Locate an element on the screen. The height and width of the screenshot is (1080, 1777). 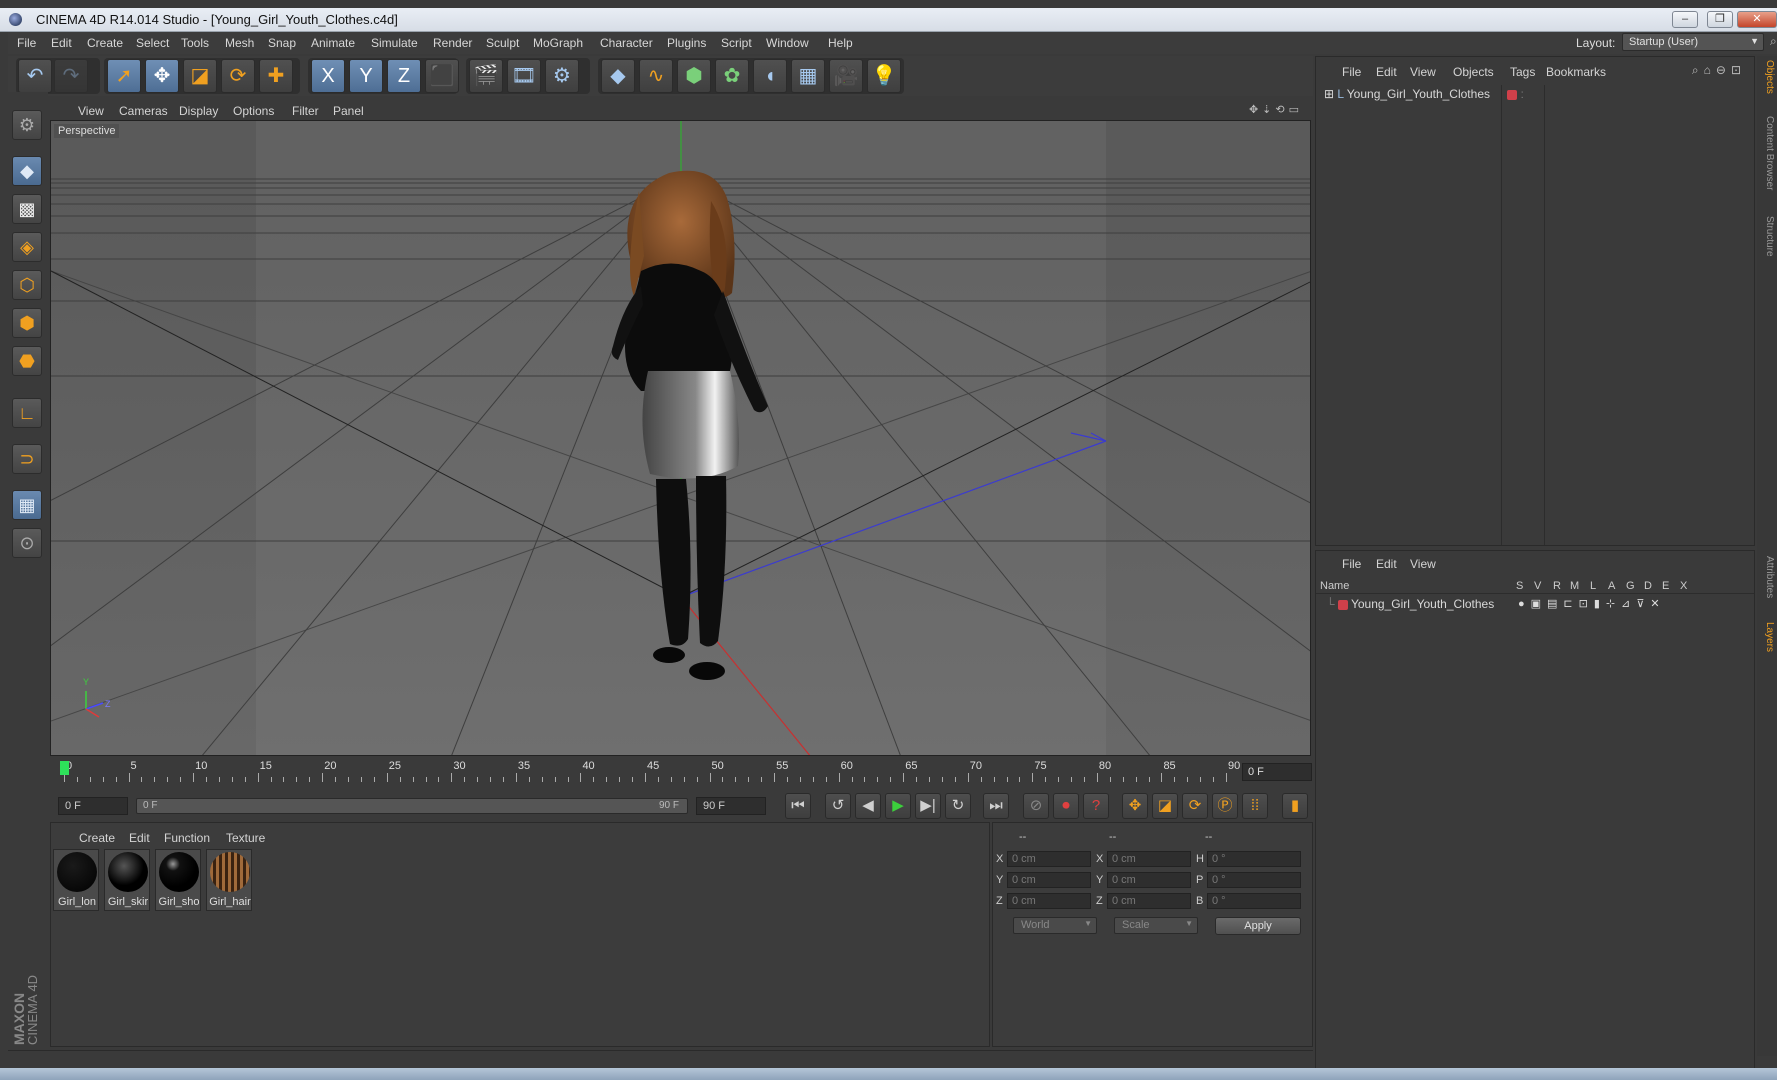
objects-panel-tool-icons: ⌕⌂⊖⊡ is located at coordinates (1719, 70).